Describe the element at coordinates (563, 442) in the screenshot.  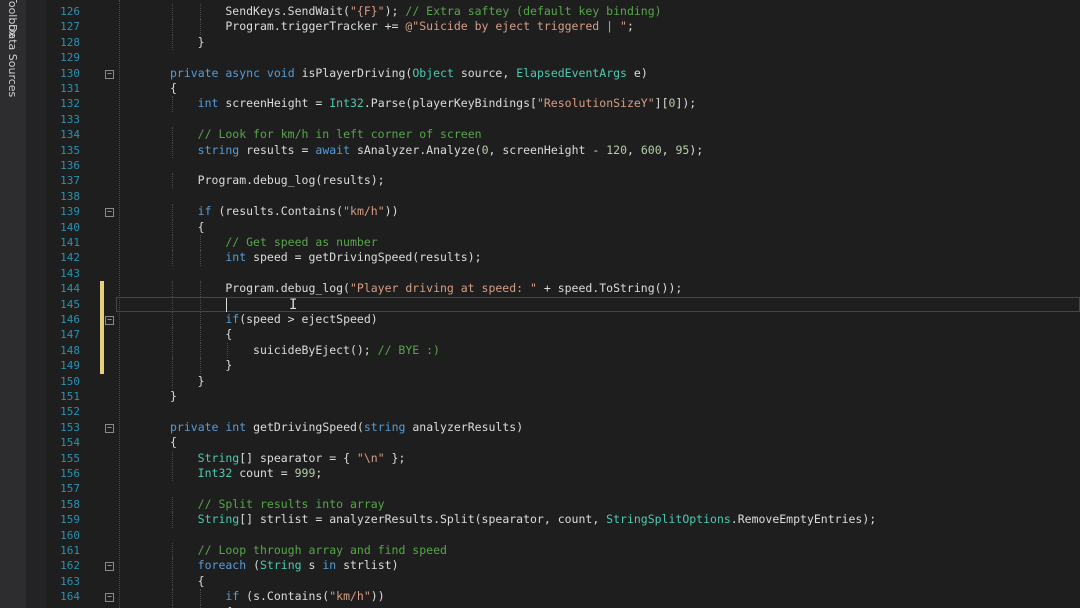
I see `code-line: 154 {` at that location.